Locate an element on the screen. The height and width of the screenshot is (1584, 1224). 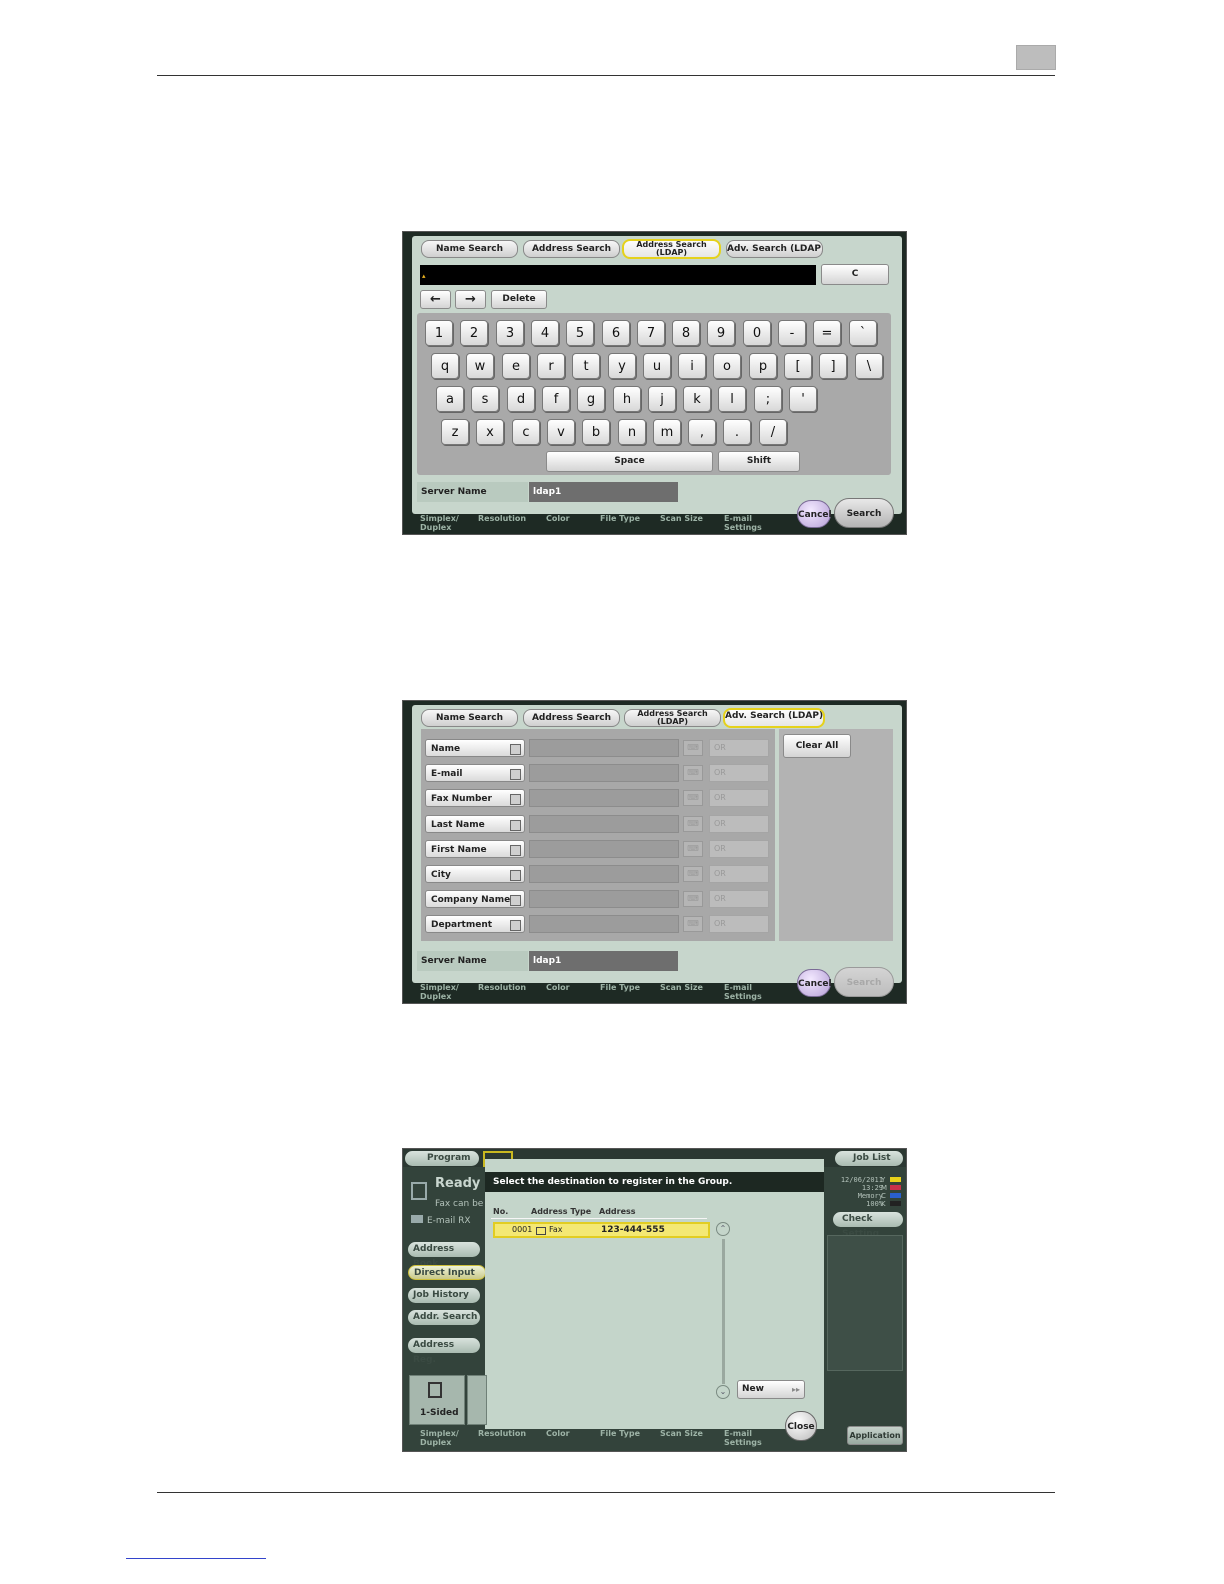
key-2-10: p is located at coordinates (763, 366).